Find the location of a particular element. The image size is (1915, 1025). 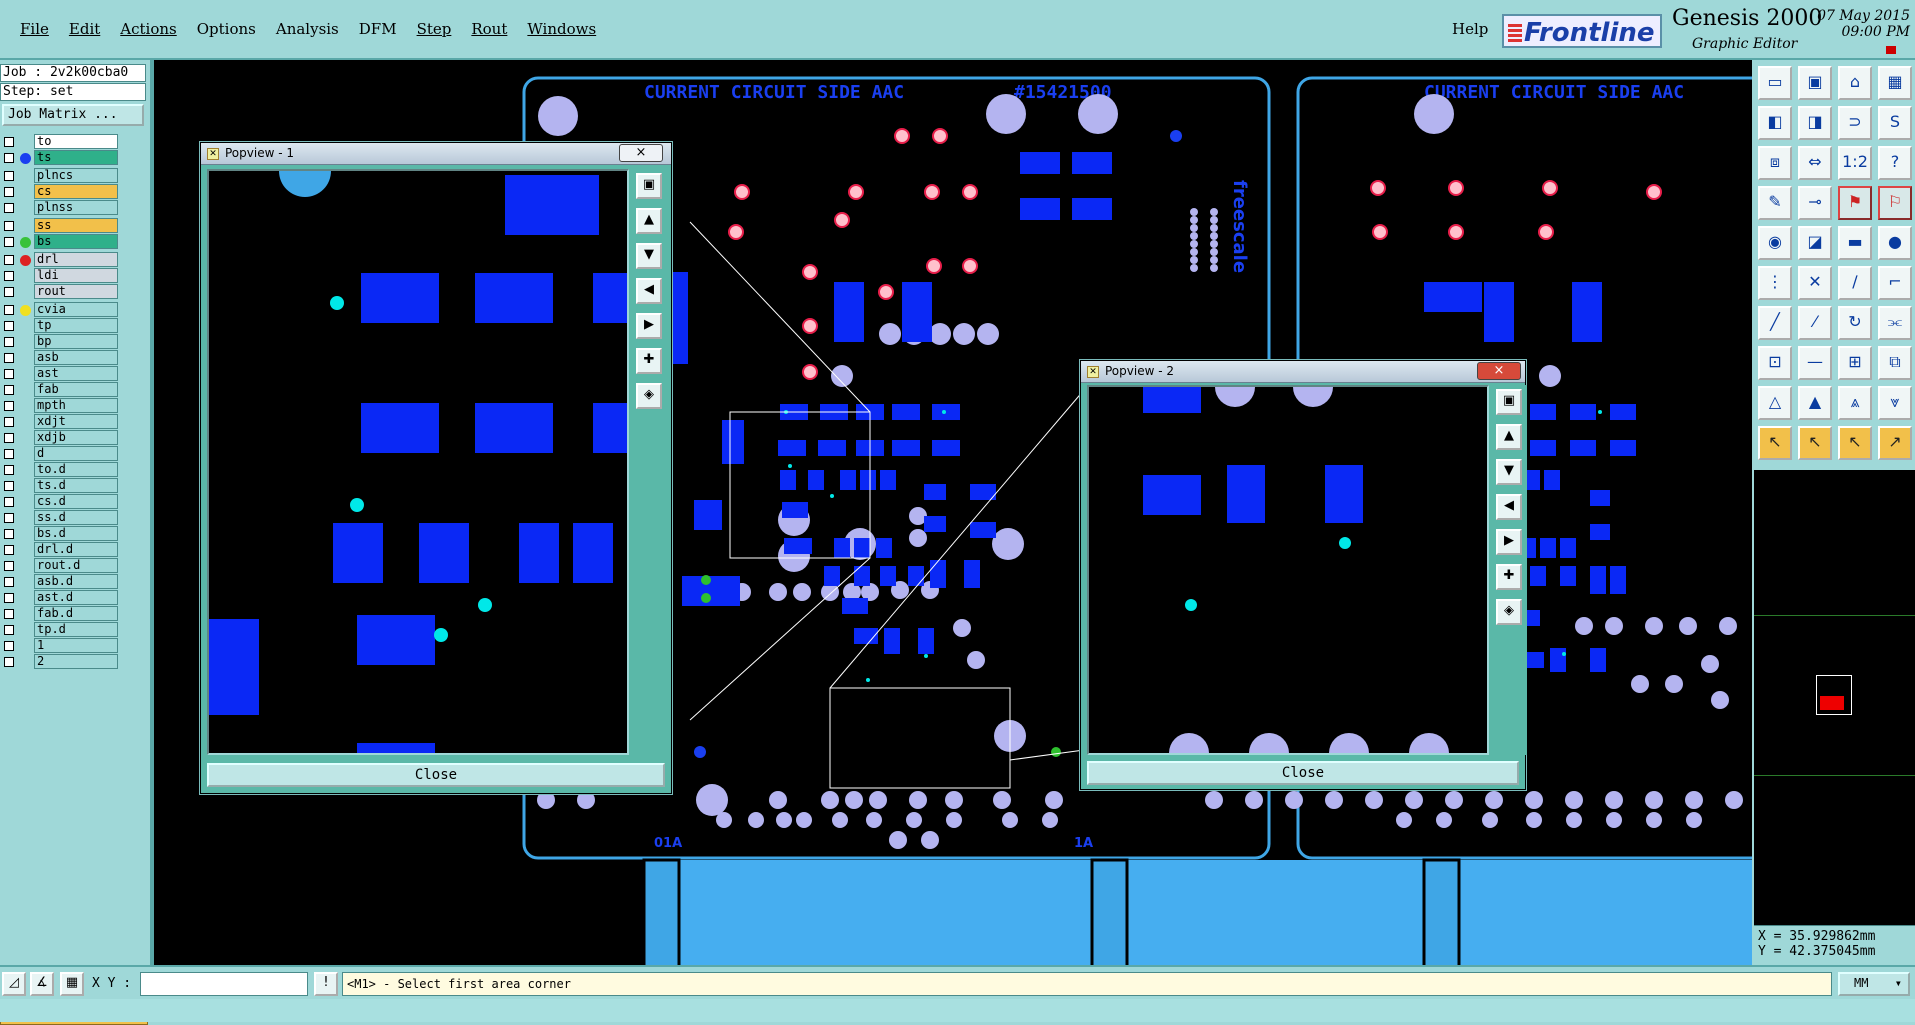

info-icon: ! is located at coordinates (326, 984).